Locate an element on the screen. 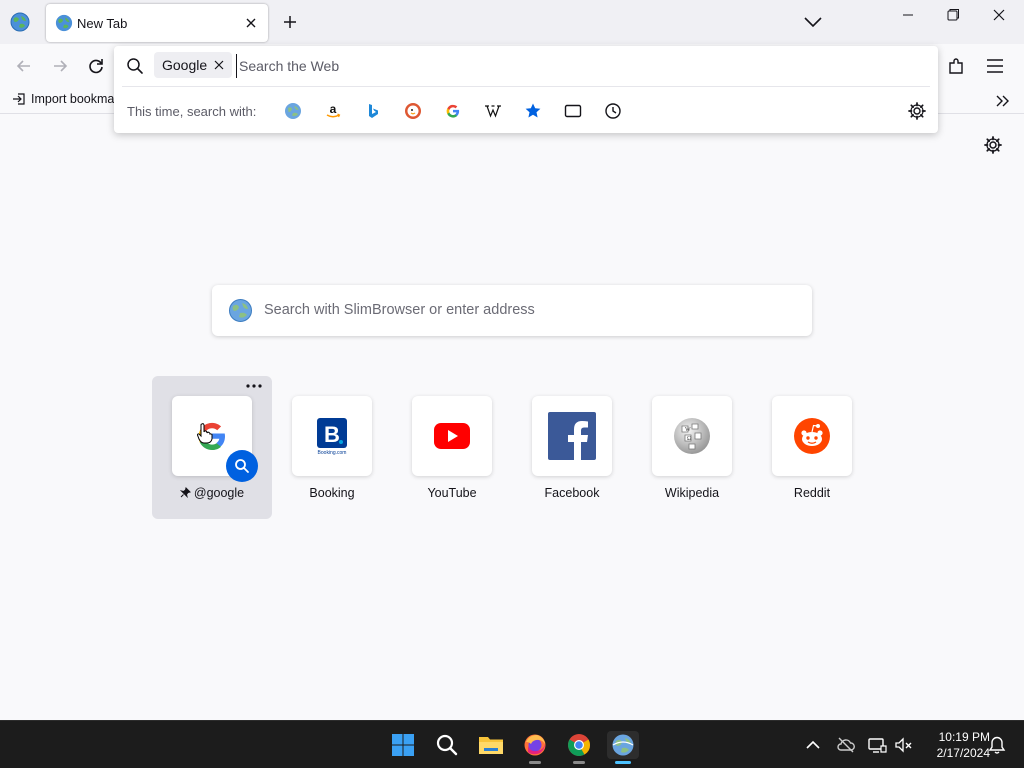 The height and width of the screenshot is (768, 1024). shortcut-label: @google is located at coordinates (212, 493).